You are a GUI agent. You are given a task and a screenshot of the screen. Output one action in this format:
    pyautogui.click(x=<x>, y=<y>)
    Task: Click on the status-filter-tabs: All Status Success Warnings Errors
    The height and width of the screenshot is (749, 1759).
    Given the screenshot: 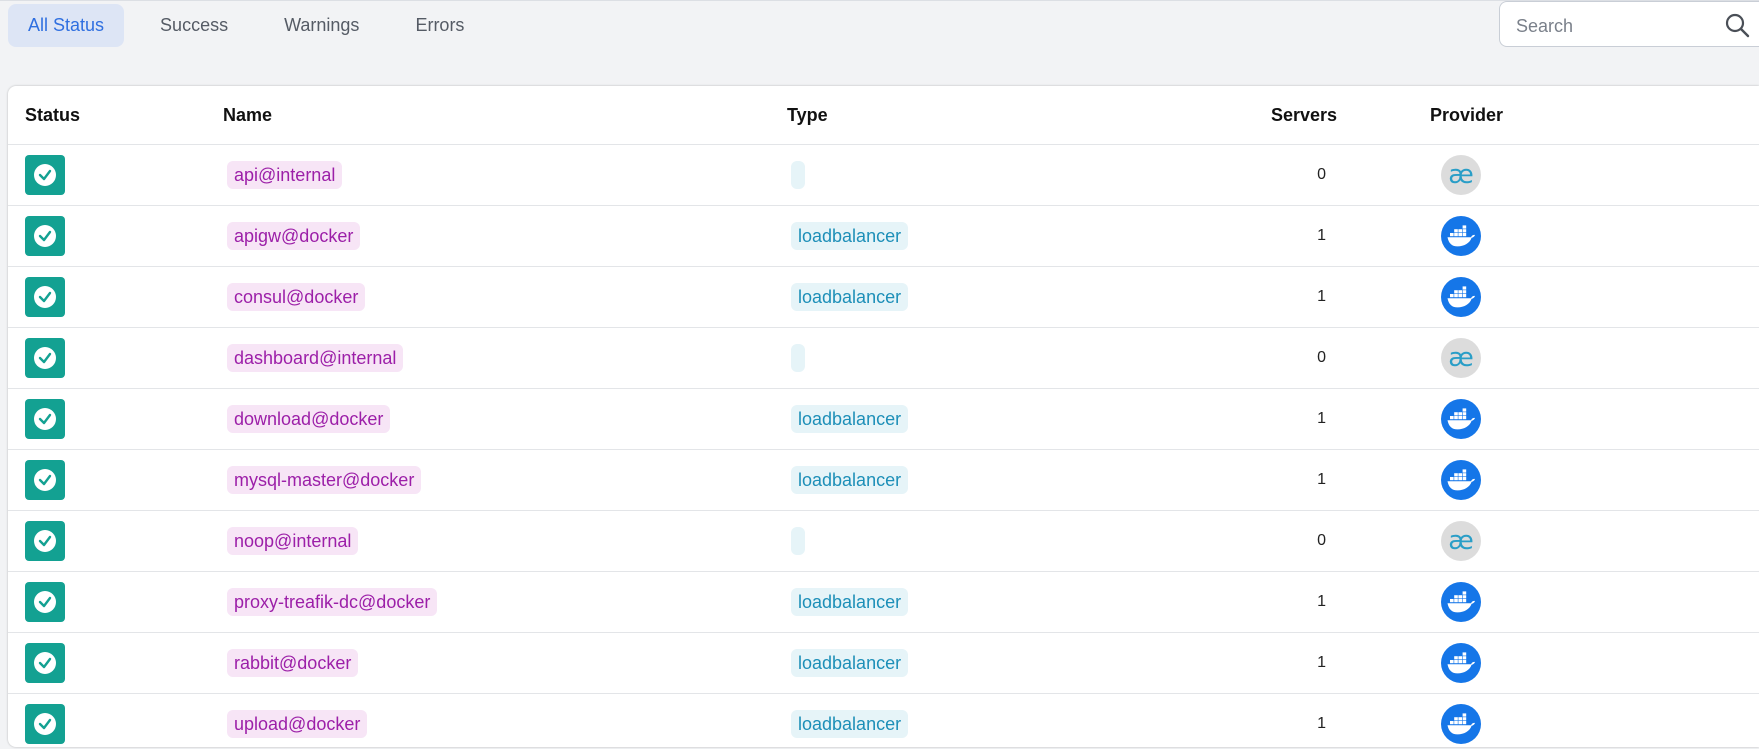 What is the action you would take?
    pyautogui.click(x=254, y=25)
    